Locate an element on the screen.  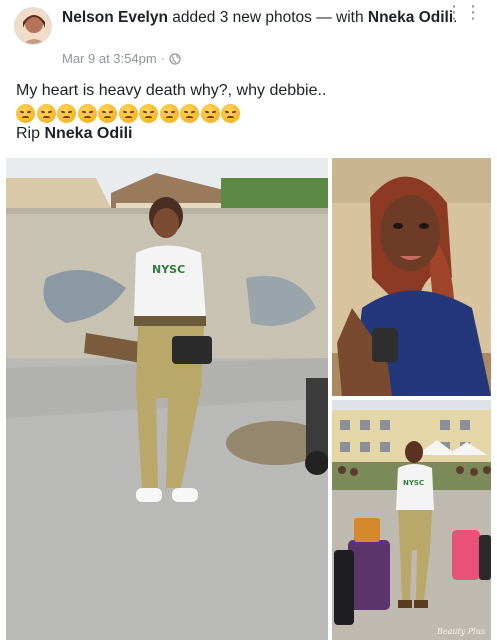
author-avatar is located at coordinates (33, 26).